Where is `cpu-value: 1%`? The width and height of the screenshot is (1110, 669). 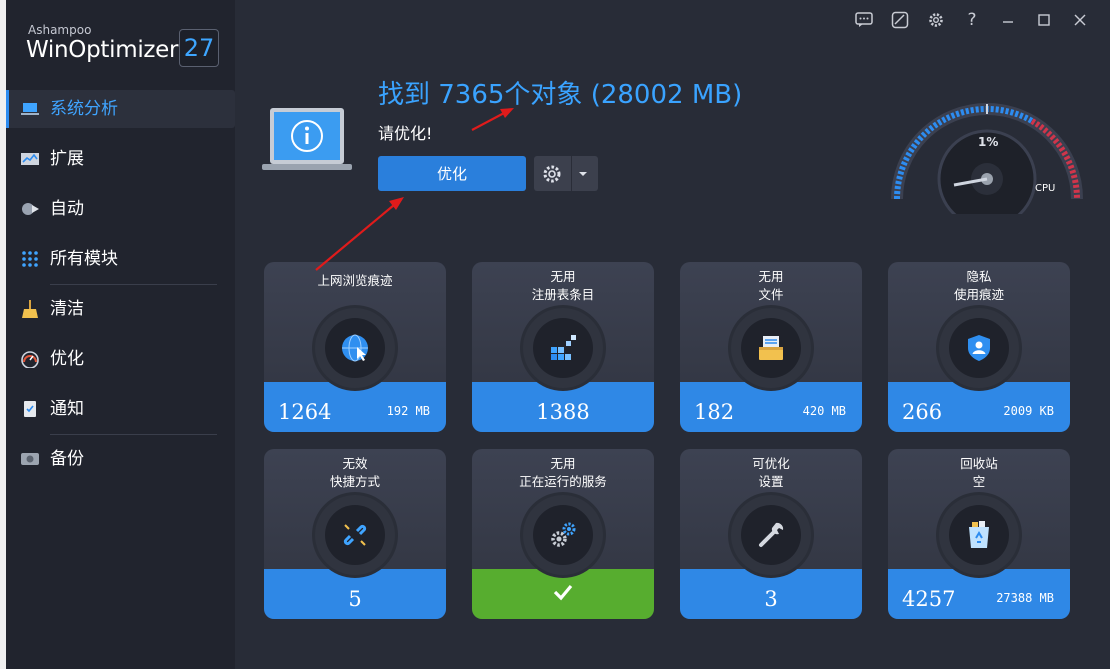 cpu-value: 1% is located at coordinates (988, 142).